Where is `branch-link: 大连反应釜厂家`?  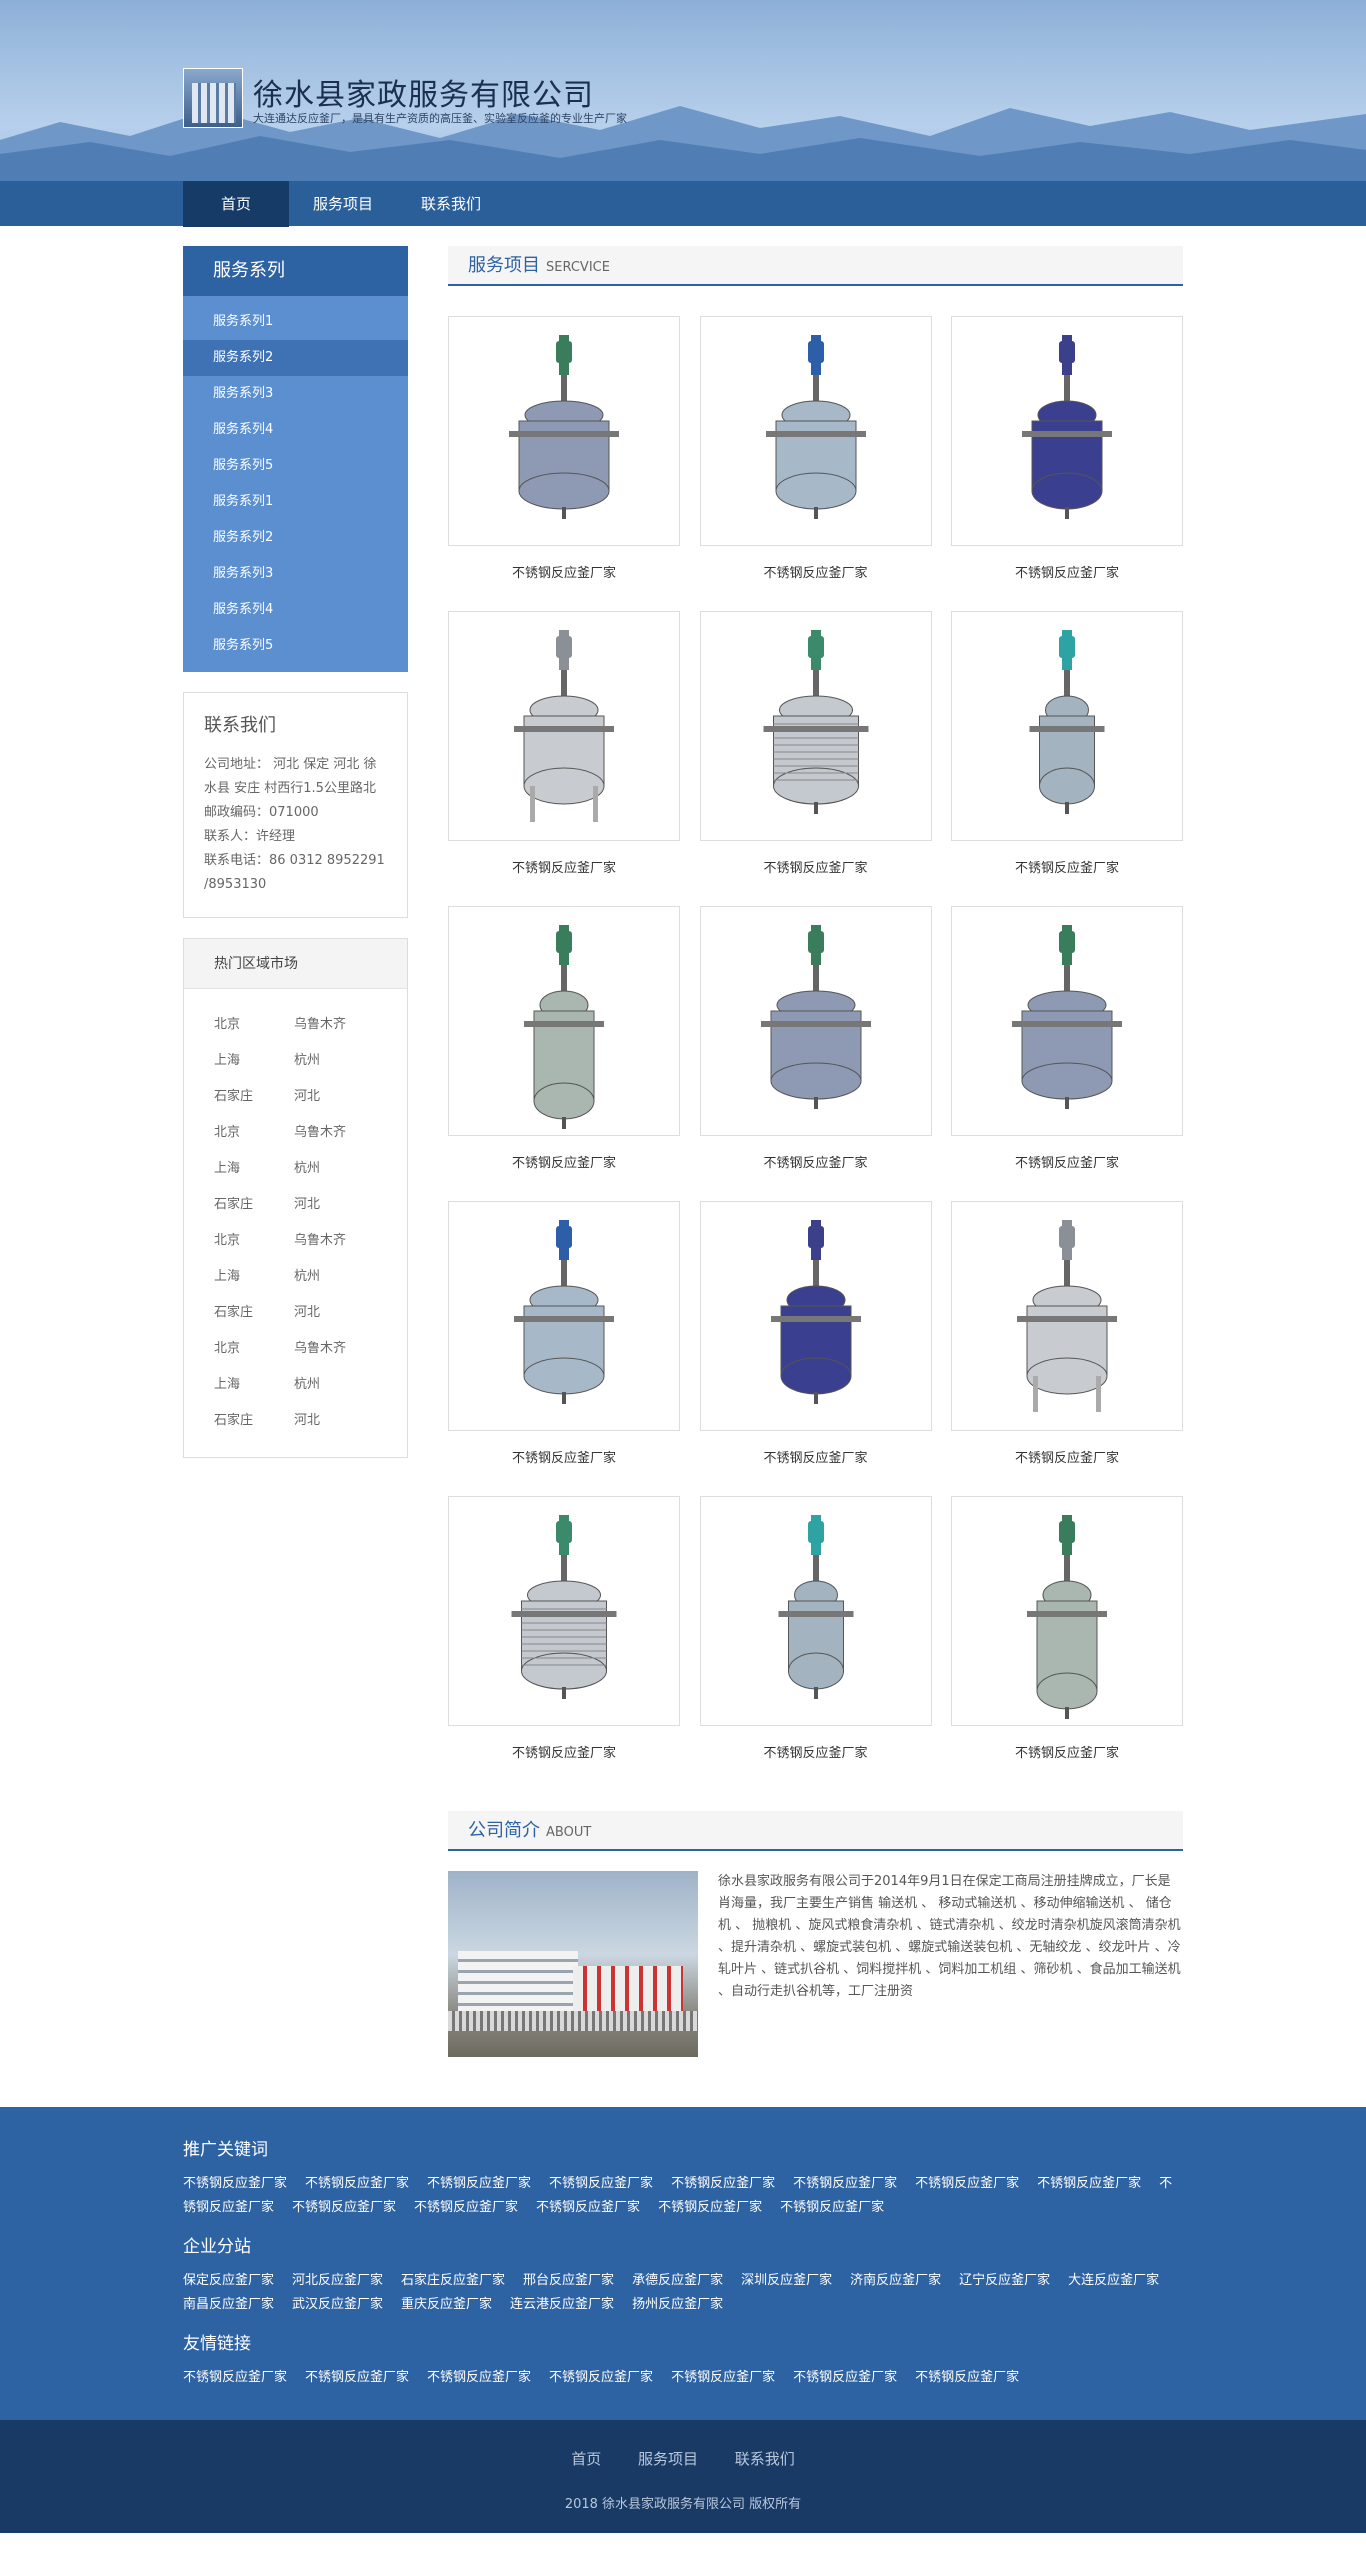 branch-link: 大连反应釜厂家 is located at coordinates (1113, 2280).